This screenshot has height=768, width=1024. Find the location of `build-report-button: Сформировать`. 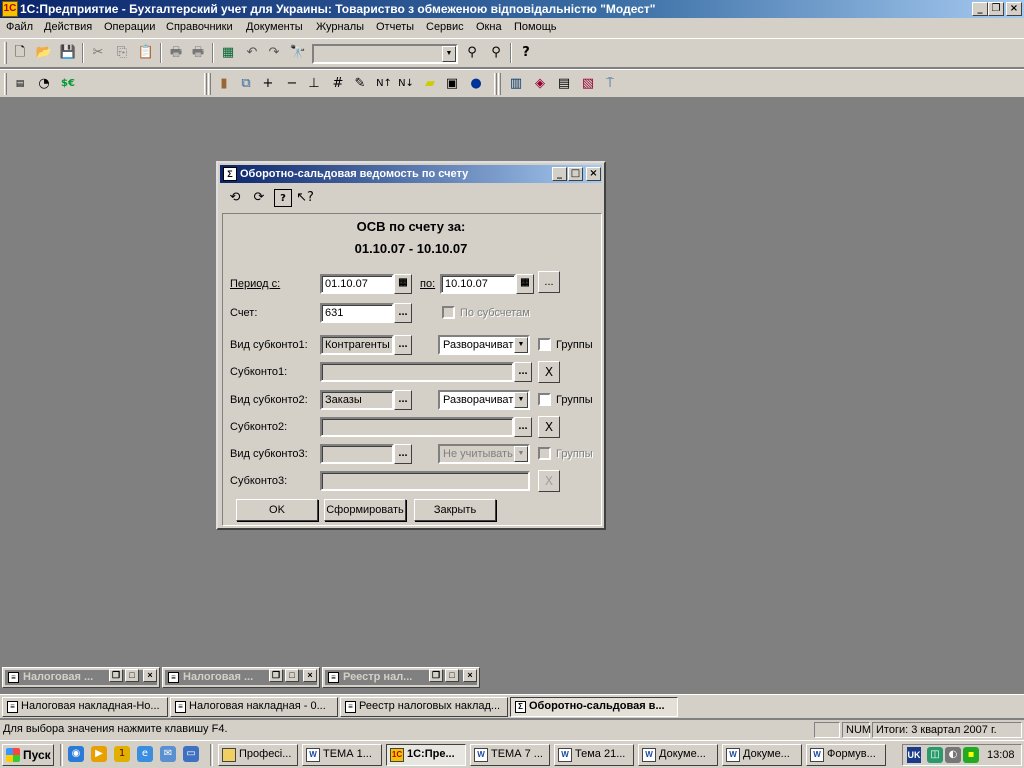

build-report-button: Сформировать is located at coordinates (365, 510).